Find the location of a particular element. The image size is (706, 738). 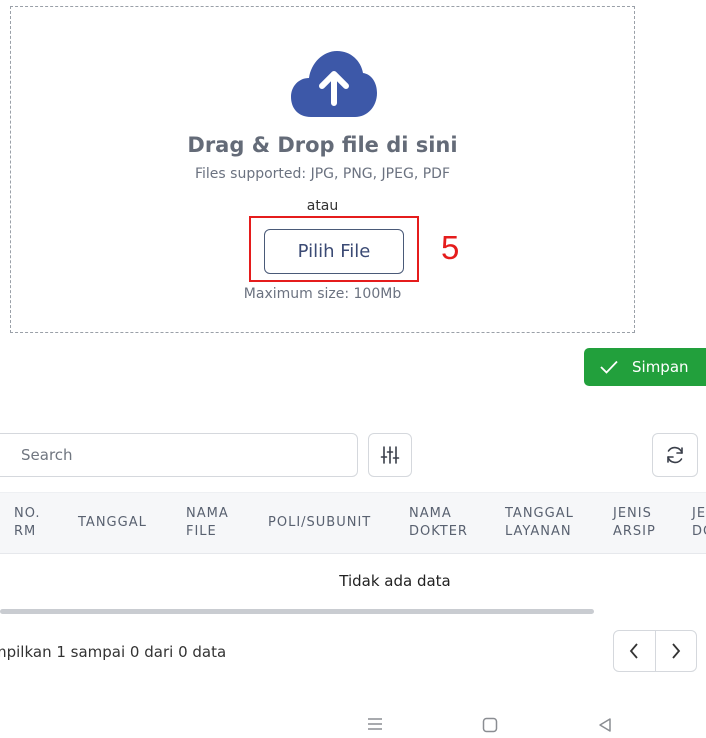

check-icon is located at coordinates (609, 367).